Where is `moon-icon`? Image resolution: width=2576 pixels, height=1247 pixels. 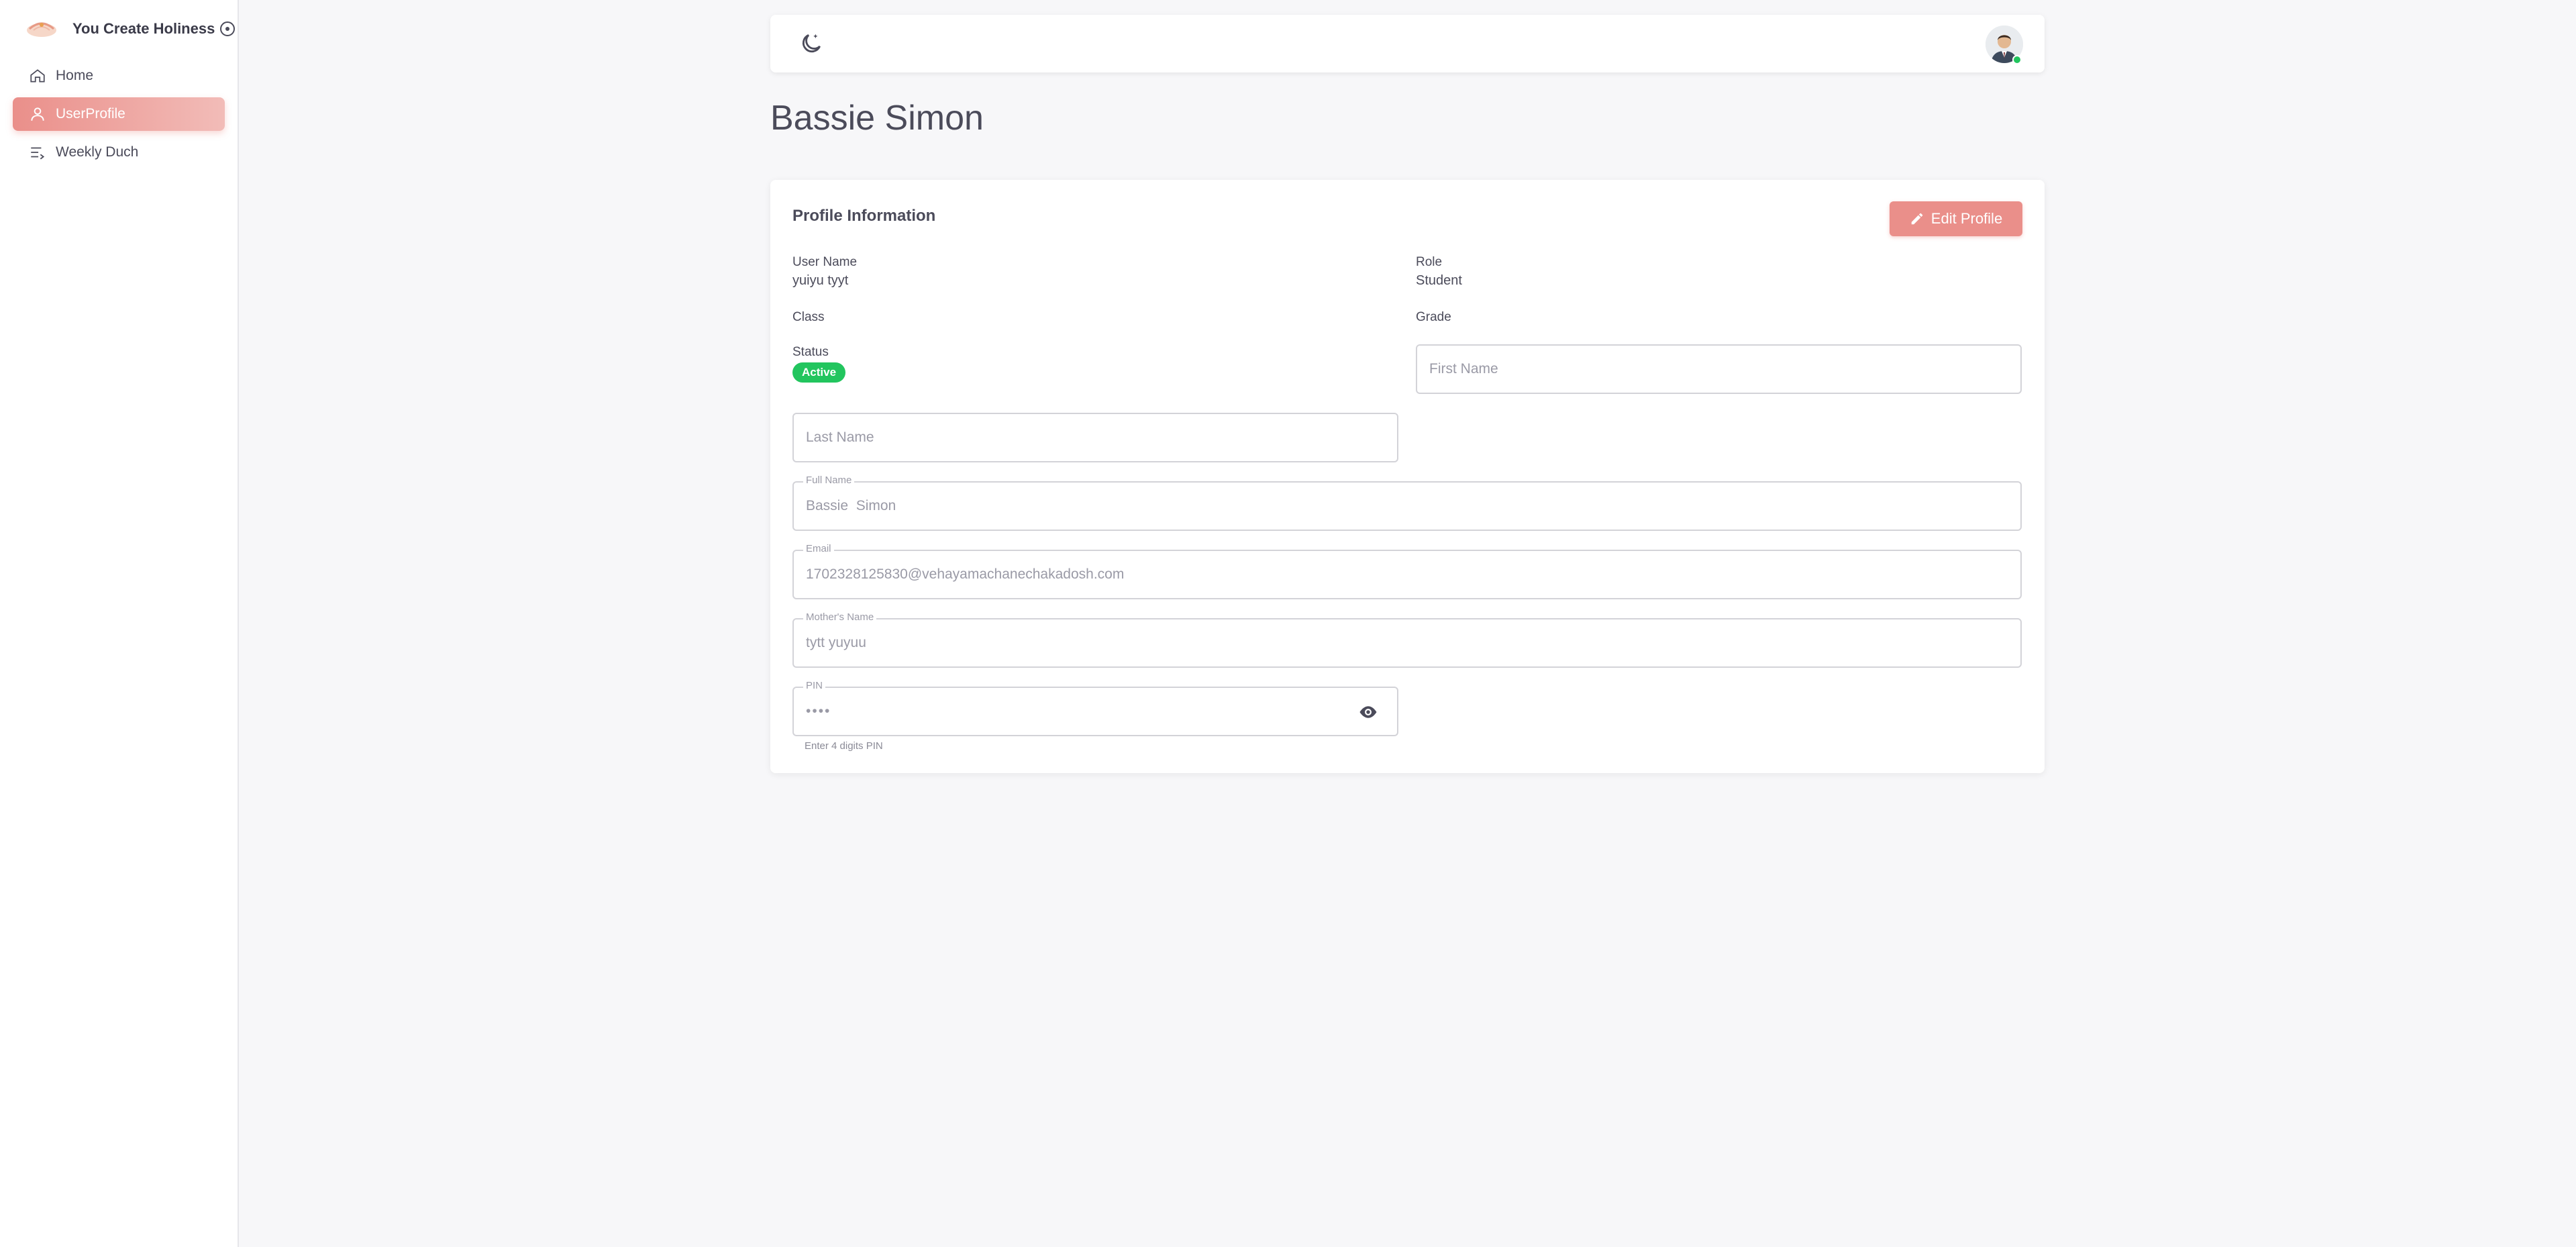 moon-icon is located at coordinates (811, 43).